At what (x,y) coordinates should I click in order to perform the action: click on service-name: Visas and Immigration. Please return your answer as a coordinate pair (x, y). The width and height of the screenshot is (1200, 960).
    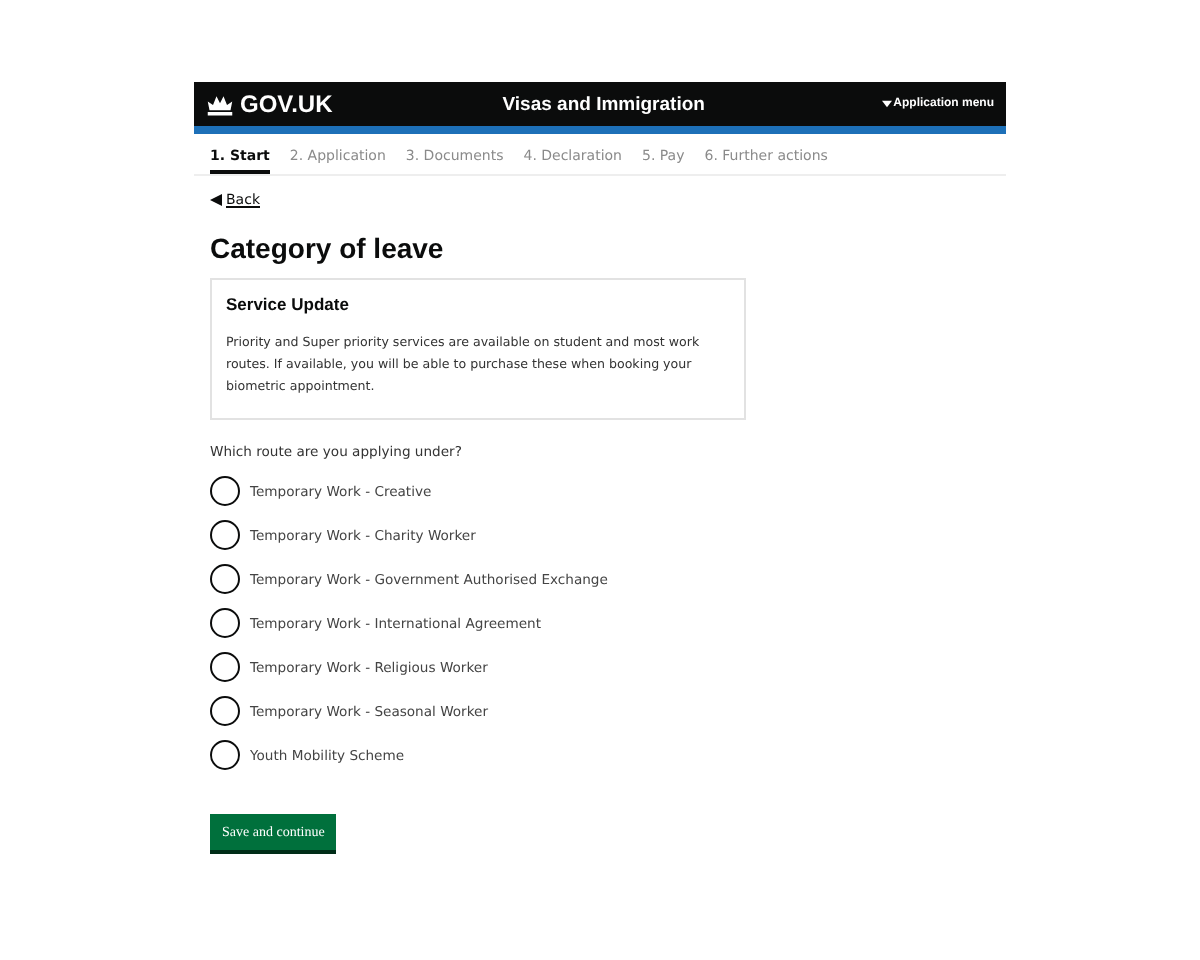
    Looking at the image, I should click on (603, 104).